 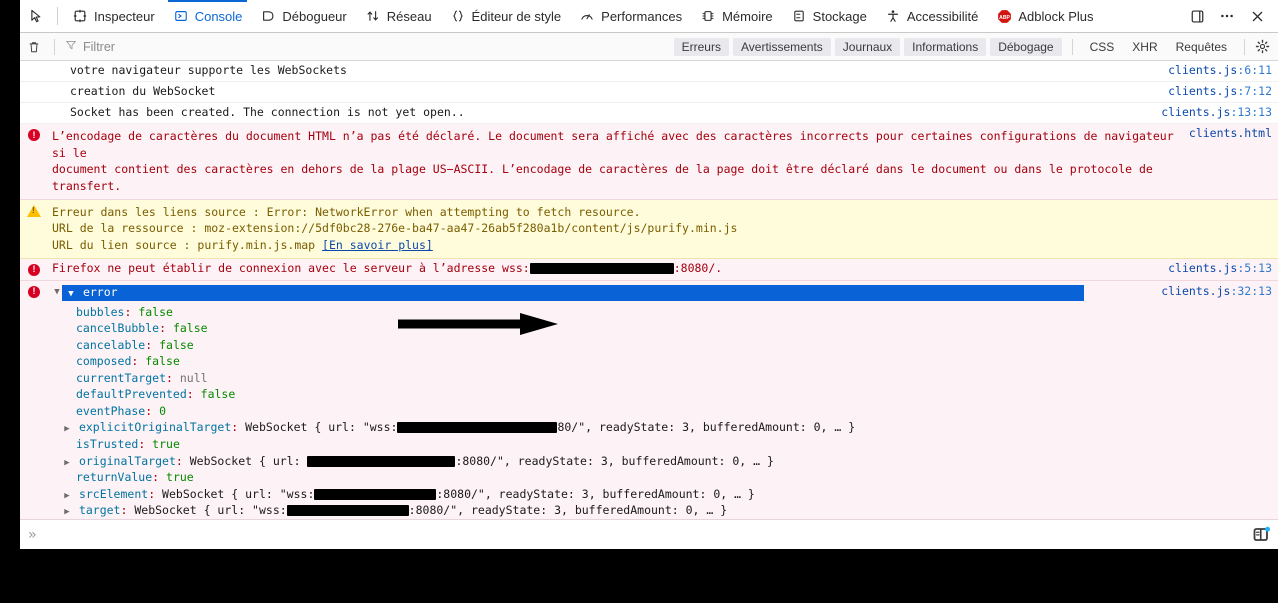 What do you see at coordinates (34, 291) in the screenshot?
I see `row-icon-cell: !` at bounding box center [34, 291].